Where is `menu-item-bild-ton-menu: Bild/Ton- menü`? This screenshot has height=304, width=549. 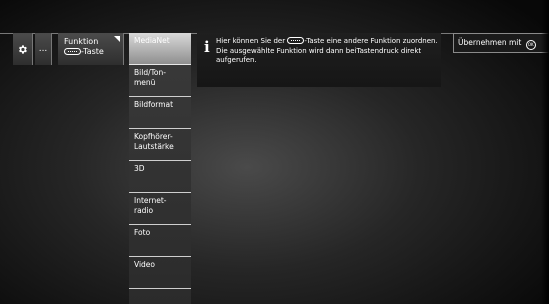 menu-item-bild-ton-menu: Bild/Ton- menü is located at coordinates (160, 81).